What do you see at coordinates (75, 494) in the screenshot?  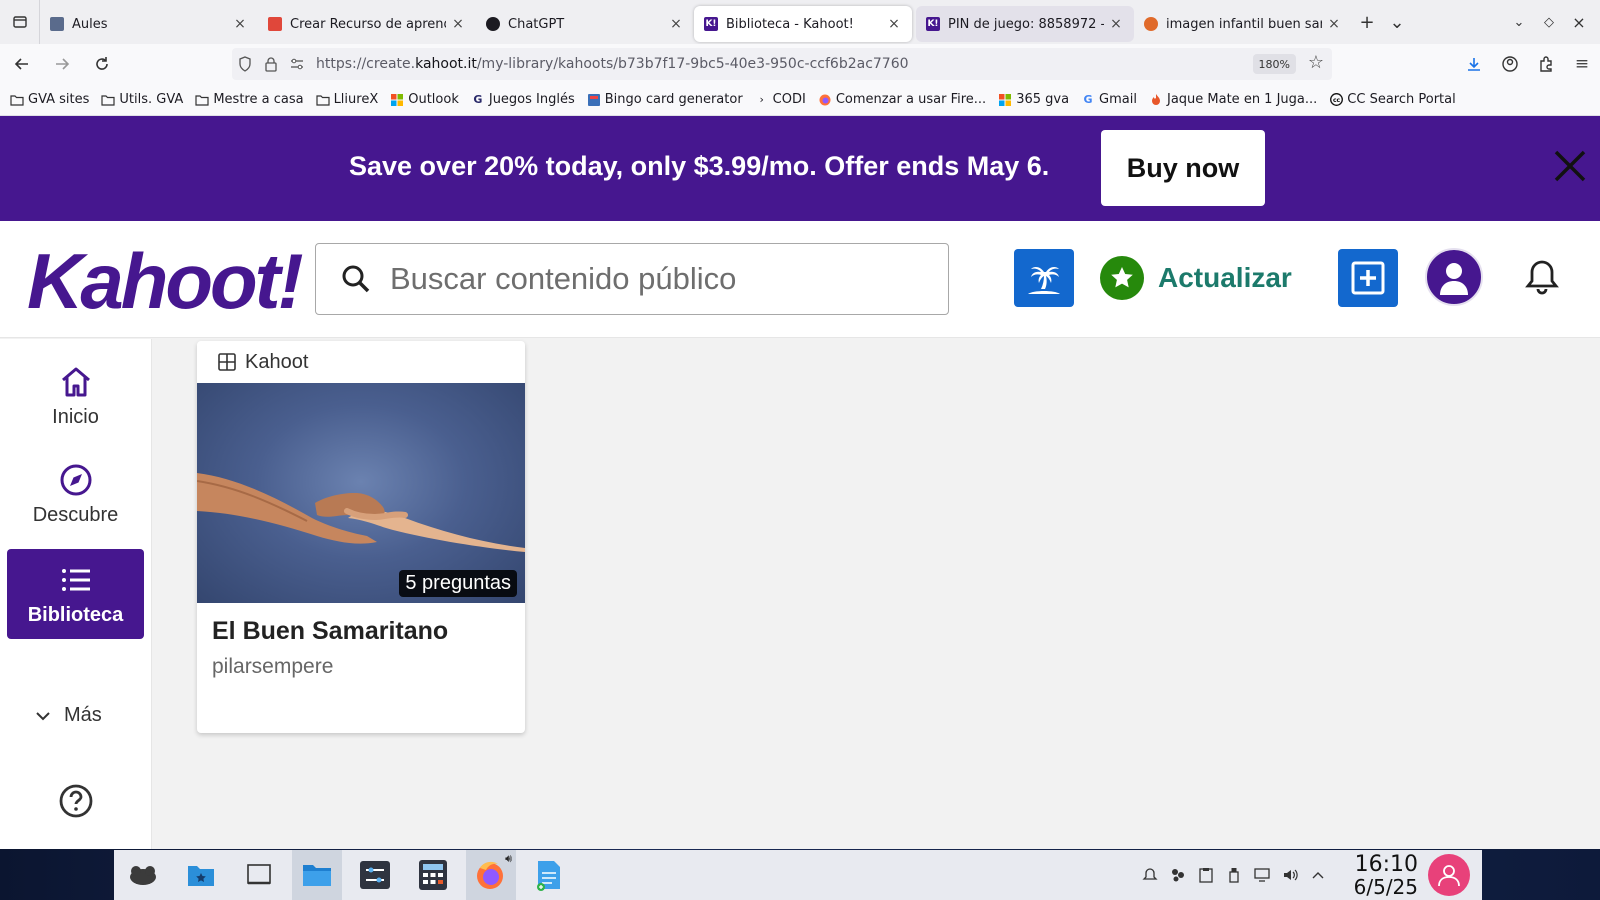 I see `sidebar-item-descubre: Descubre` at bounding box center [75, 494].